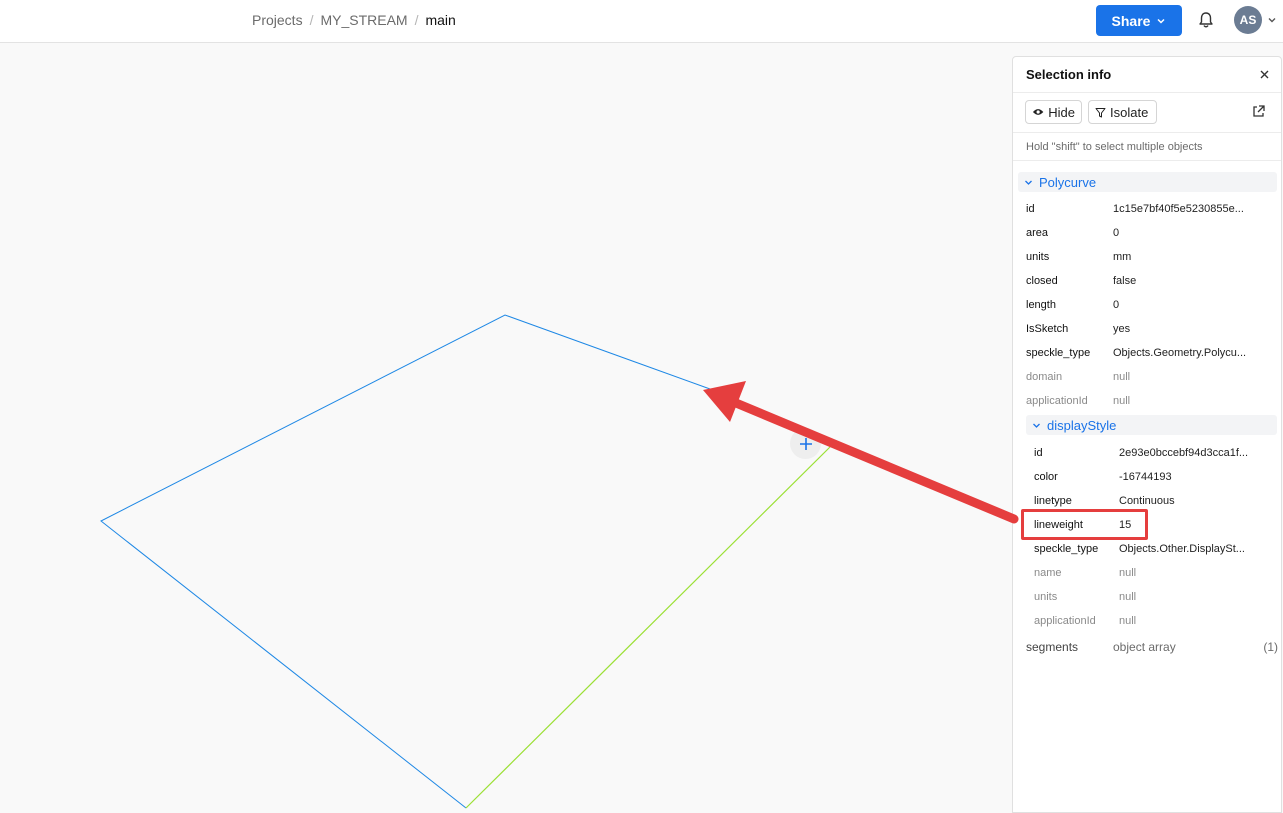 Image resolution: width=1283 pixels, height=813 pixels. What do you see at coordinates (1114, 147) in the screenshot?
I see `selection-hint: Hold "shift" to select multiple objects` at bounding box center [1114, 147].